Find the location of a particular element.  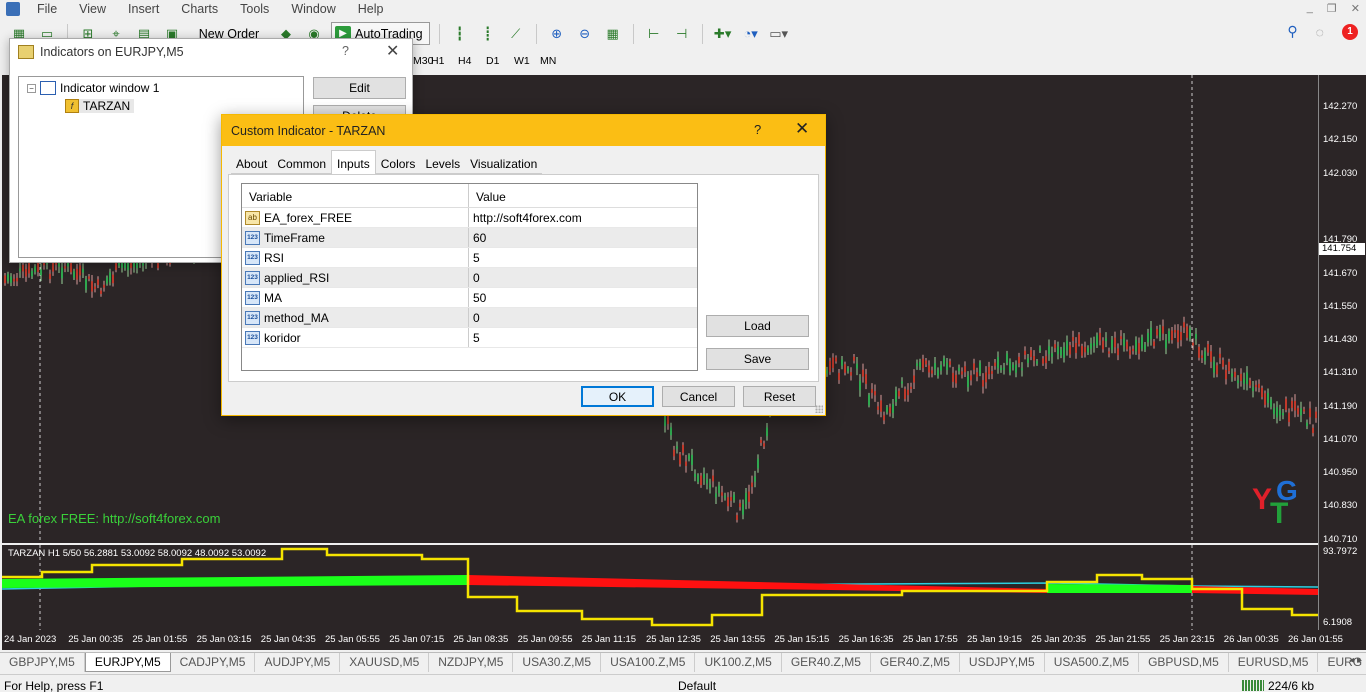

input-row: 123 koridor 5 is located at coordinates (469, 338).